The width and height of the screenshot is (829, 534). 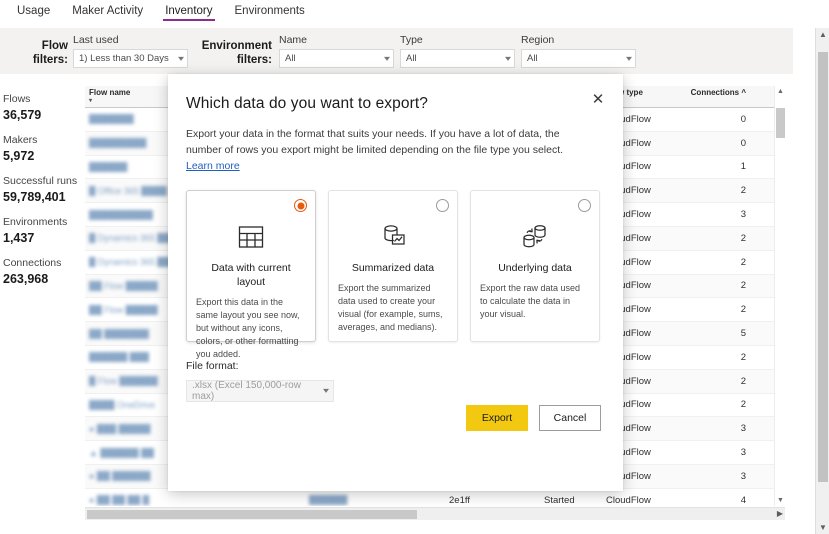 I want to click on column-header-connections: Connections ^, so click(x=714, y=91).